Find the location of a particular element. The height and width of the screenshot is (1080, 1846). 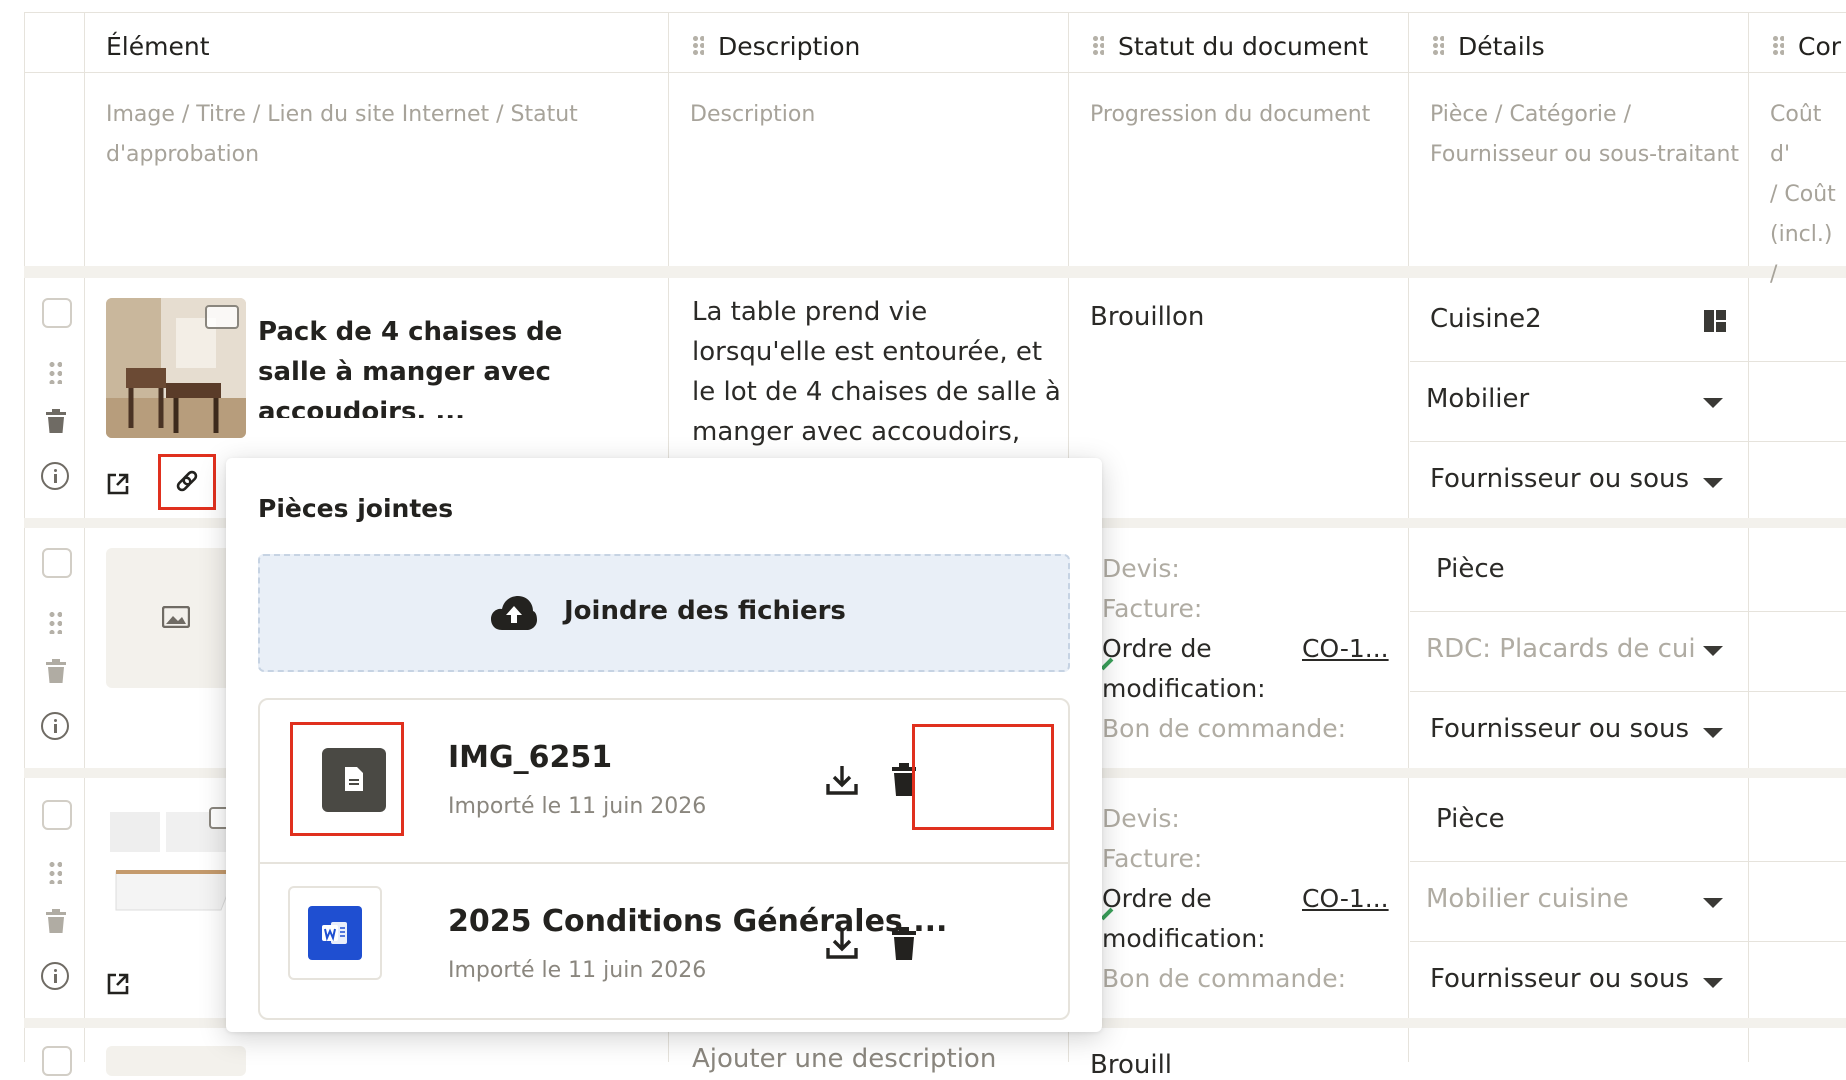

cloud-upload-icon is located at coordinates (514, 613).